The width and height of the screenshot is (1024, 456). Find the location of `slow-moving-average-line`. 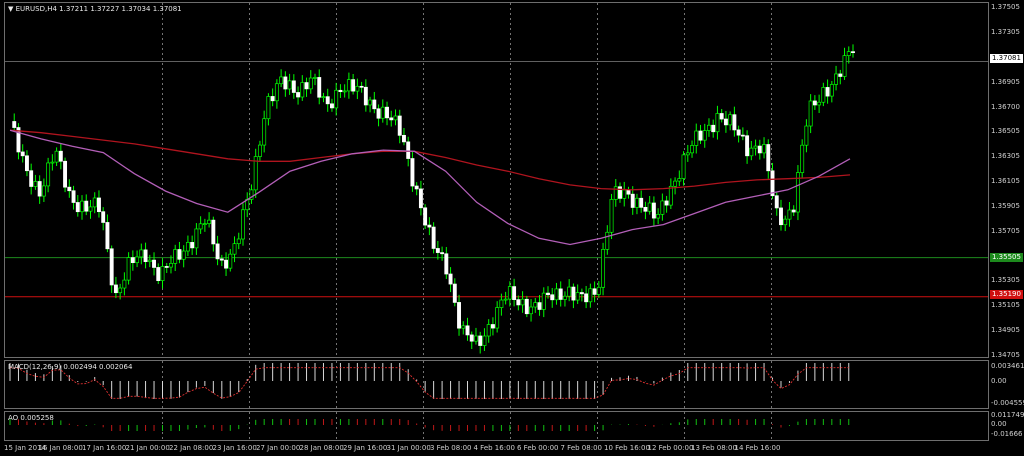

slow-moving-average-line is located at coordinates (430, 160).